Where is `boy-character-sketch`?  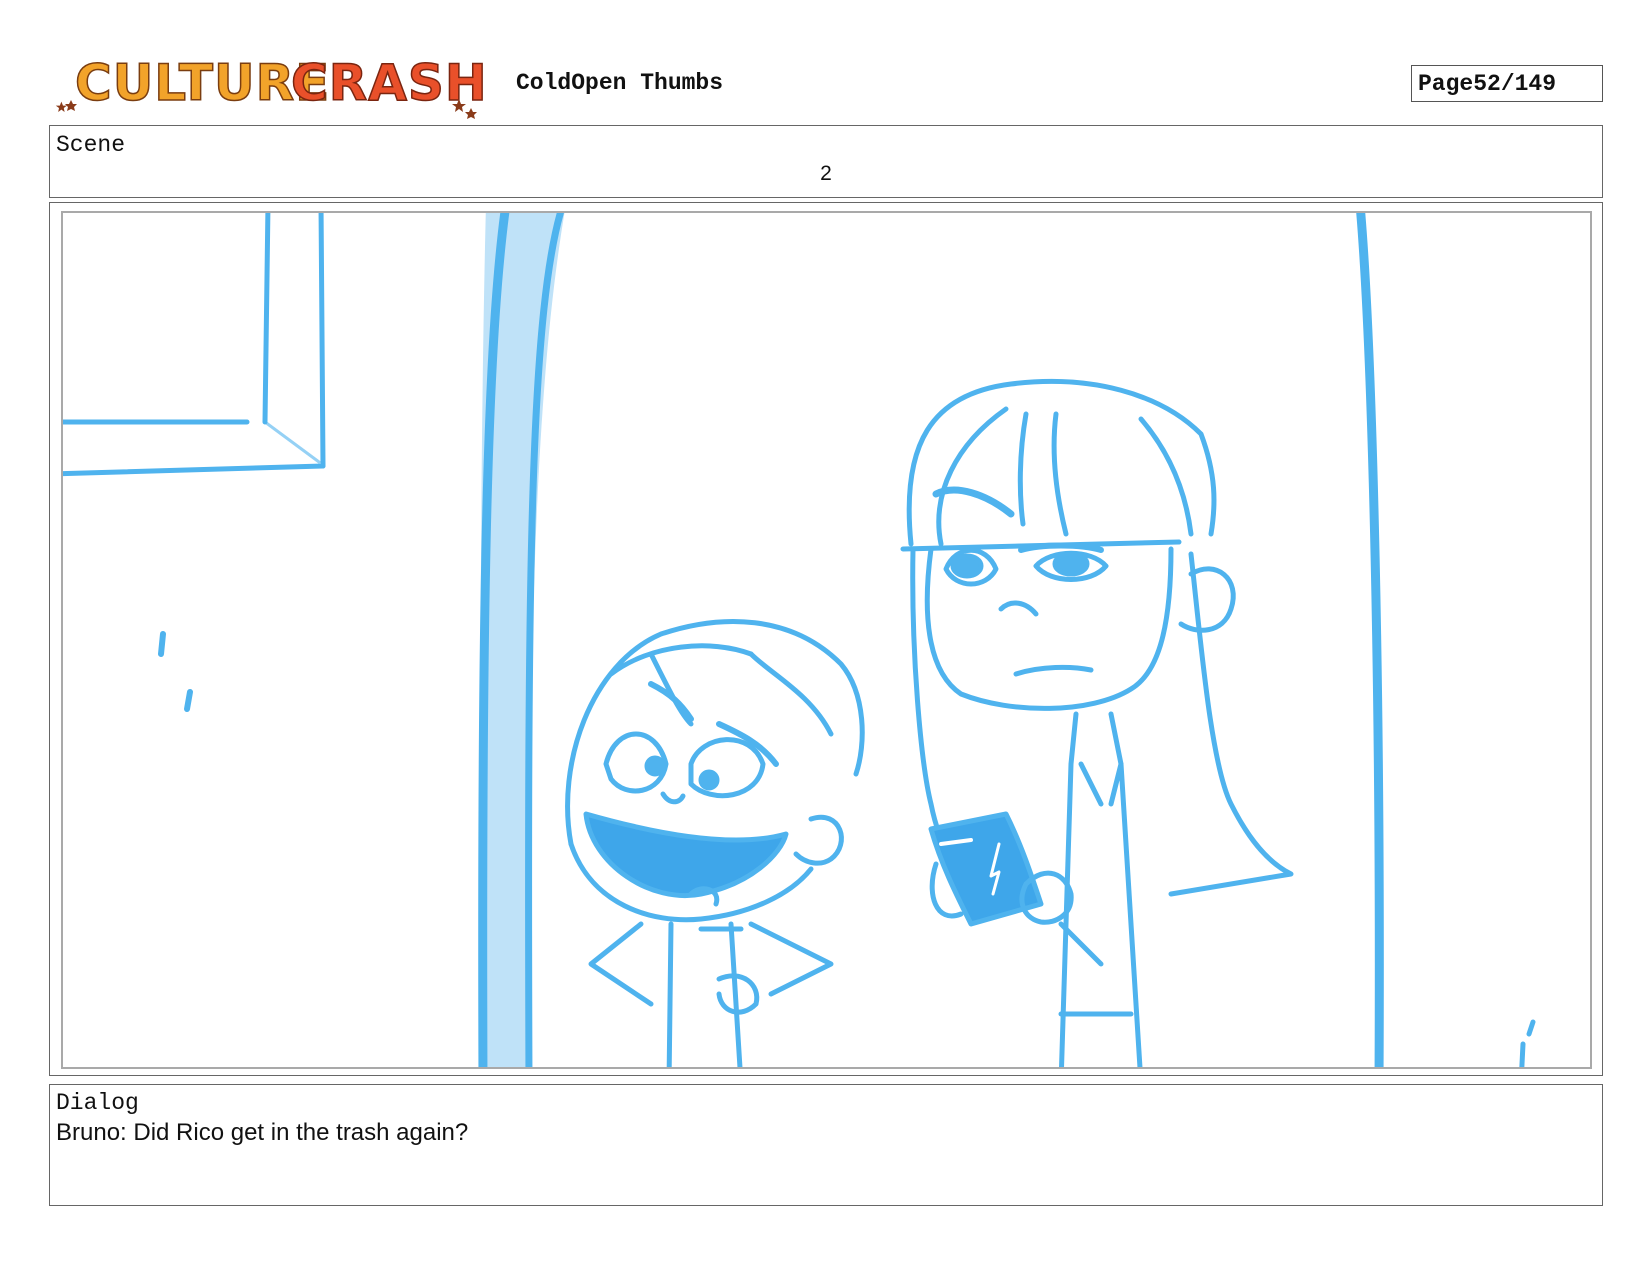
boy-character-sketch is located at coordinates (715, 843).